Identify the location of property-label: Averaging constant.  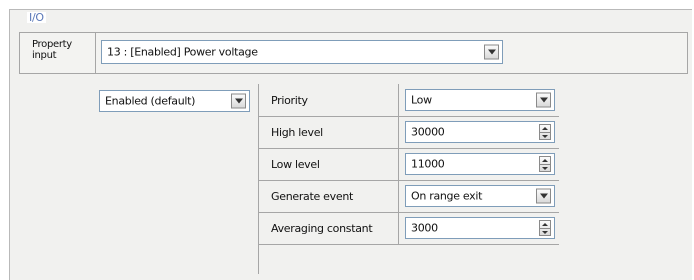
(322, 228).